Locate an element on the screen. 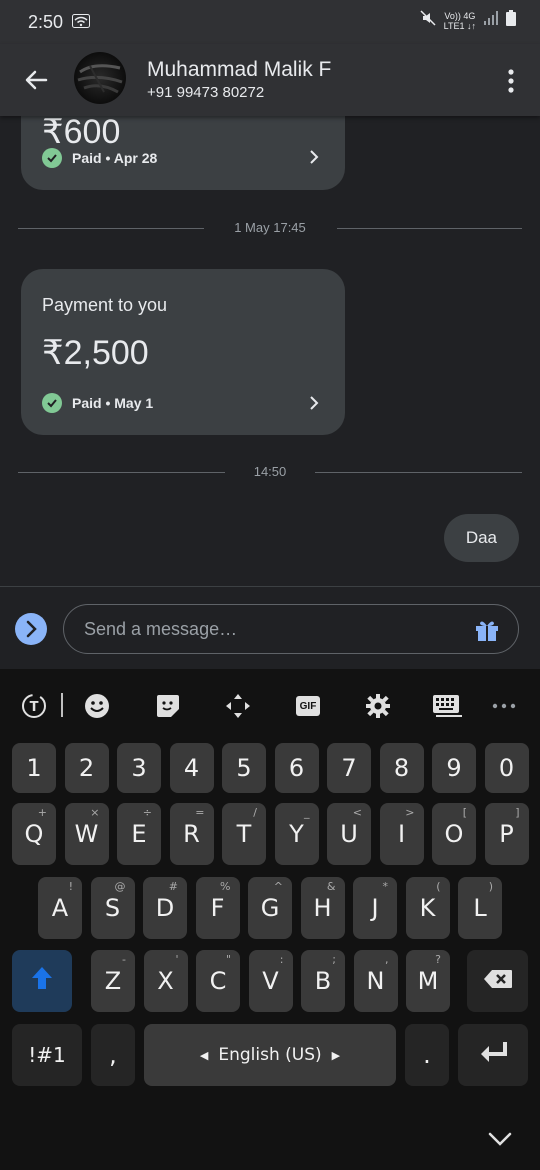 The height and width of the screenshot is (1170, 540). key-x: X ' is located at coordinates (165, 981).